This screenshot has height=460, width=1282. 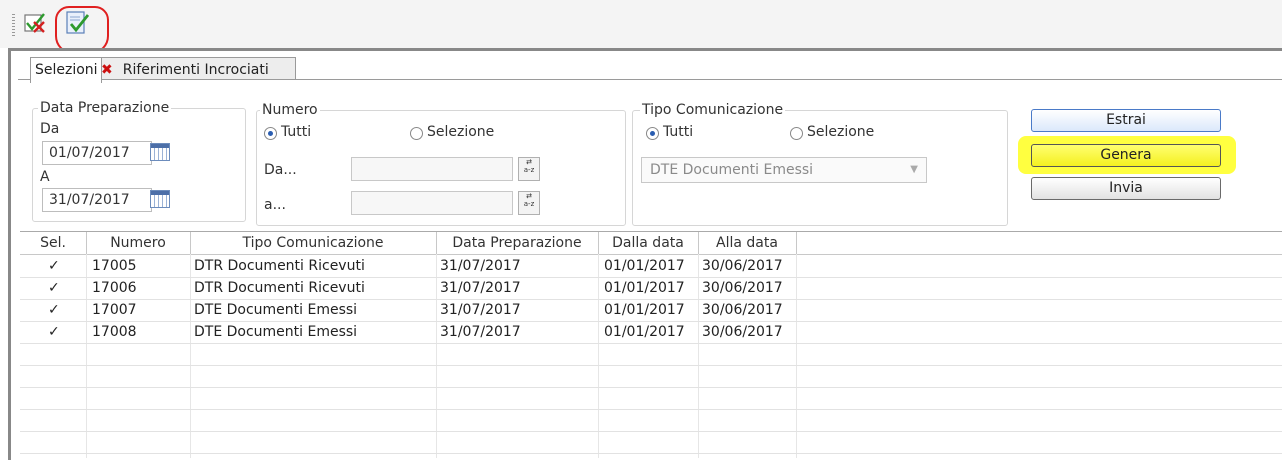 I want to click on tab-selezioni: Selezioni, so click(x=66, y=70).